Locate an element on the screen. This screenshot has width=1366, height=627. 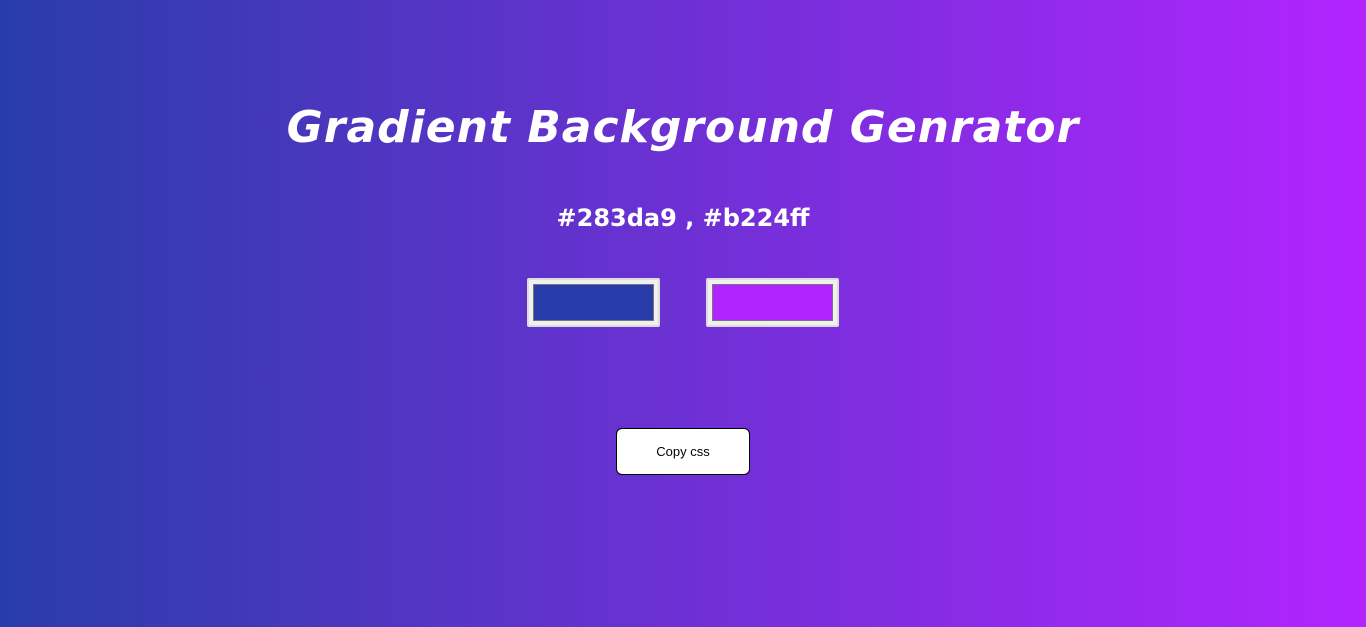
color-picker-end is located at coordinates (772, 302).